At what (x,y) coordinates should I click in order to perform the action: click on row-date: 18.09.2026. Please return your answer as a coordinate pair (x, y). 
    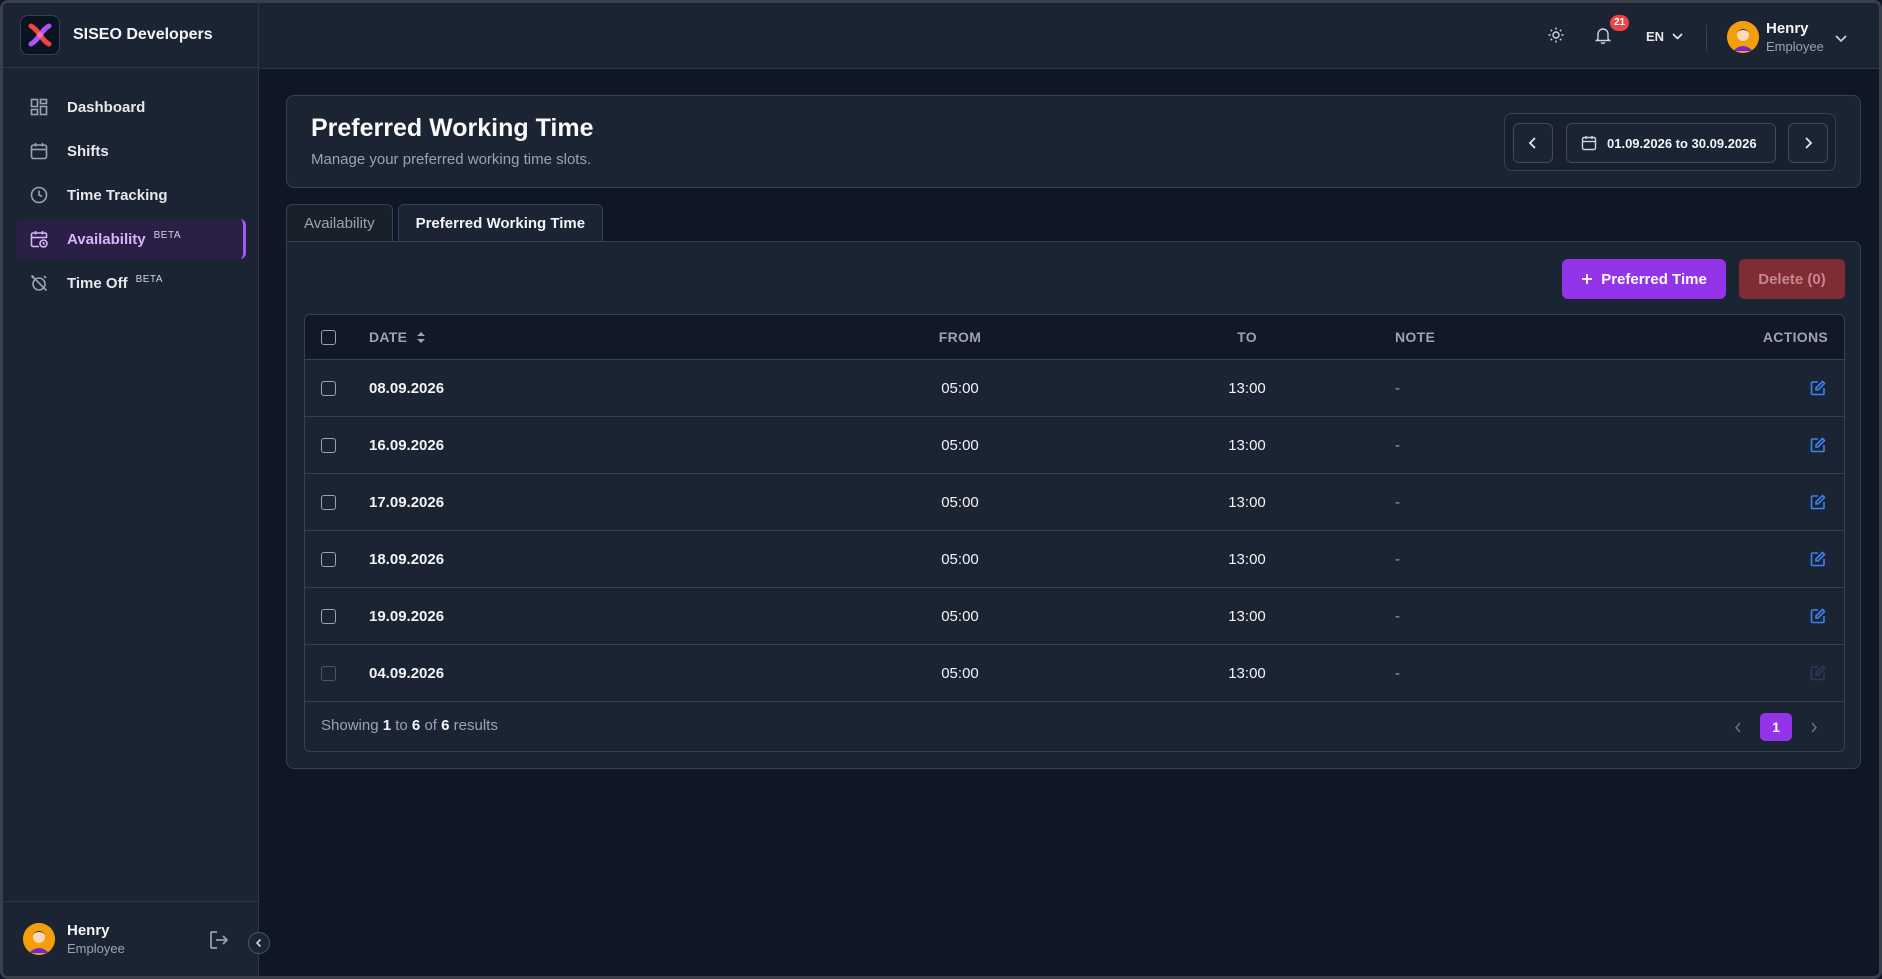
    Looking at the image, I should click on (407, 559).